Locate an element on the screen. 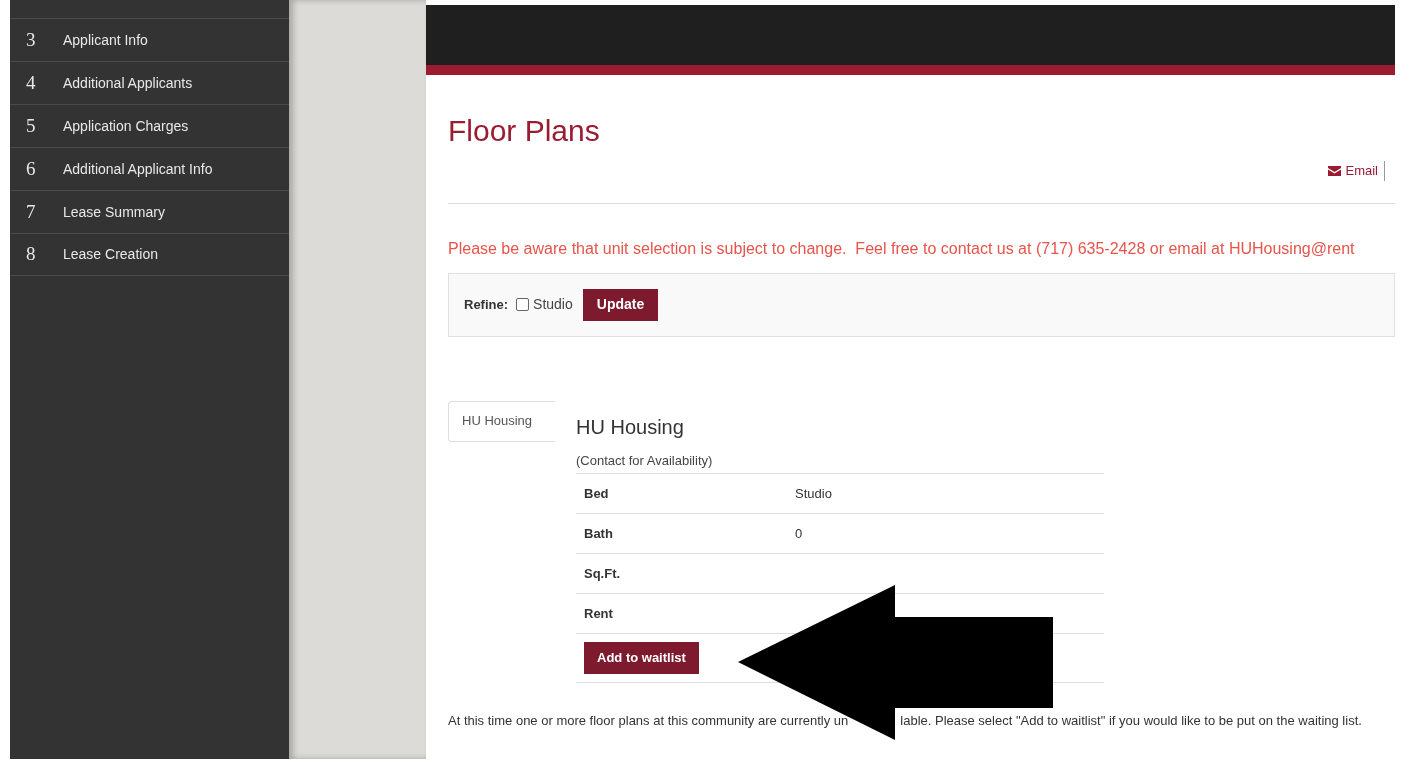 The image size is (1410, 764). footer-note: lable. Please select "Add to waitlist" if you would like to be put on the waiting list. is located at coordinates (1131, 721).